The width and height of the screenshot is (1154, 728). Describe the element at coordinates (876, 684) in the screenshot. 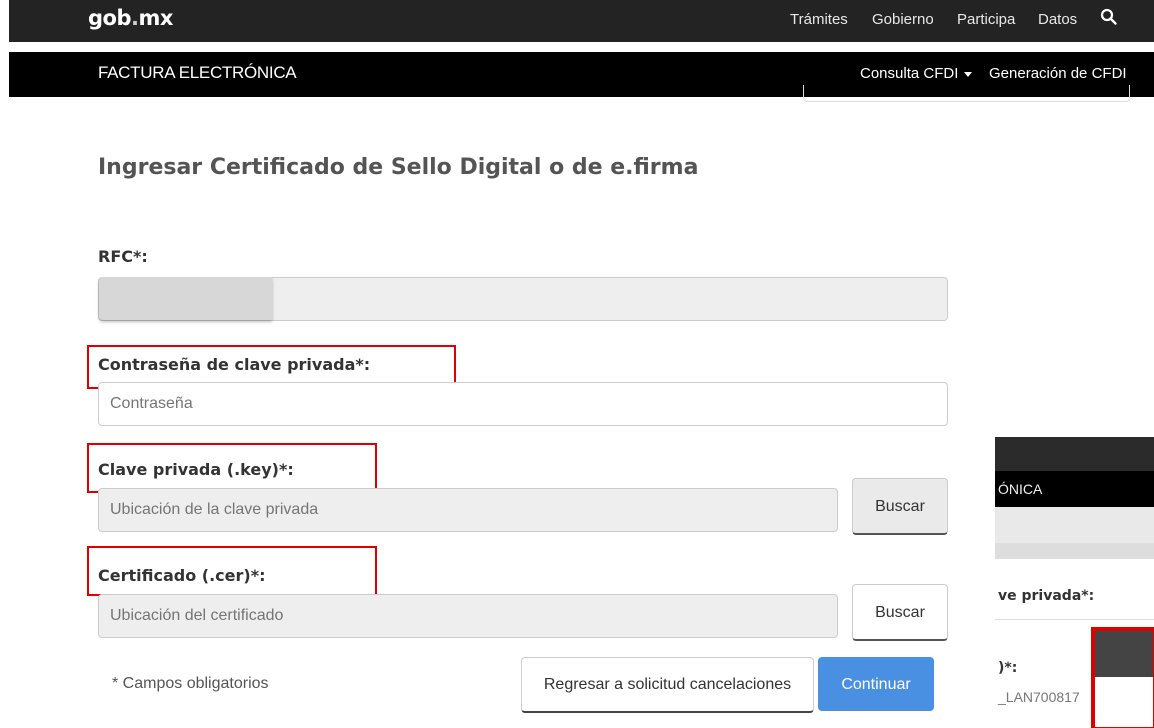

I see `continue-button: Continuar` at that location.